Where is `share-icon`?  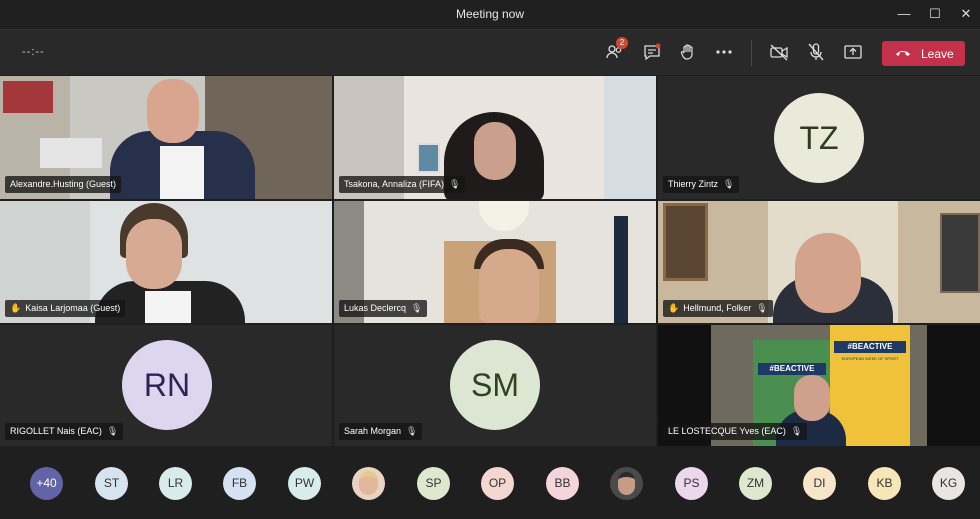 share-icon is located at coordinates (853, 52).